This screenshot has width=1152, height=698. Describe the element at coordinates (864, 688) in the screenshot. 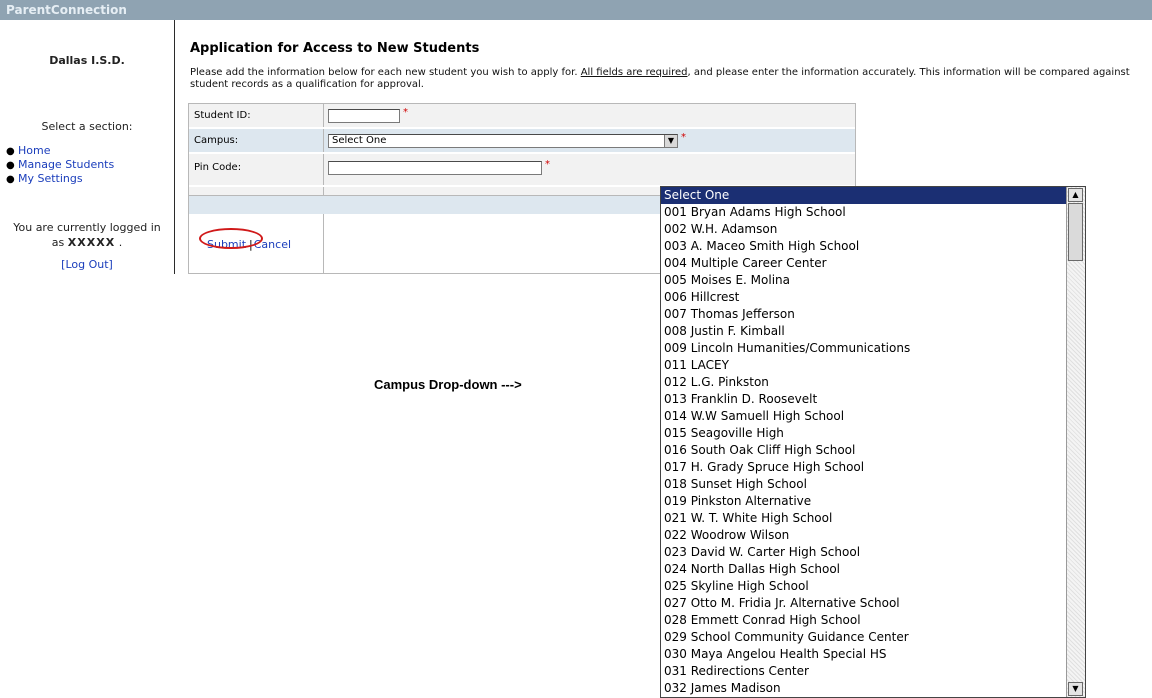

I see `campus-option: 032 James Madison` at that location.